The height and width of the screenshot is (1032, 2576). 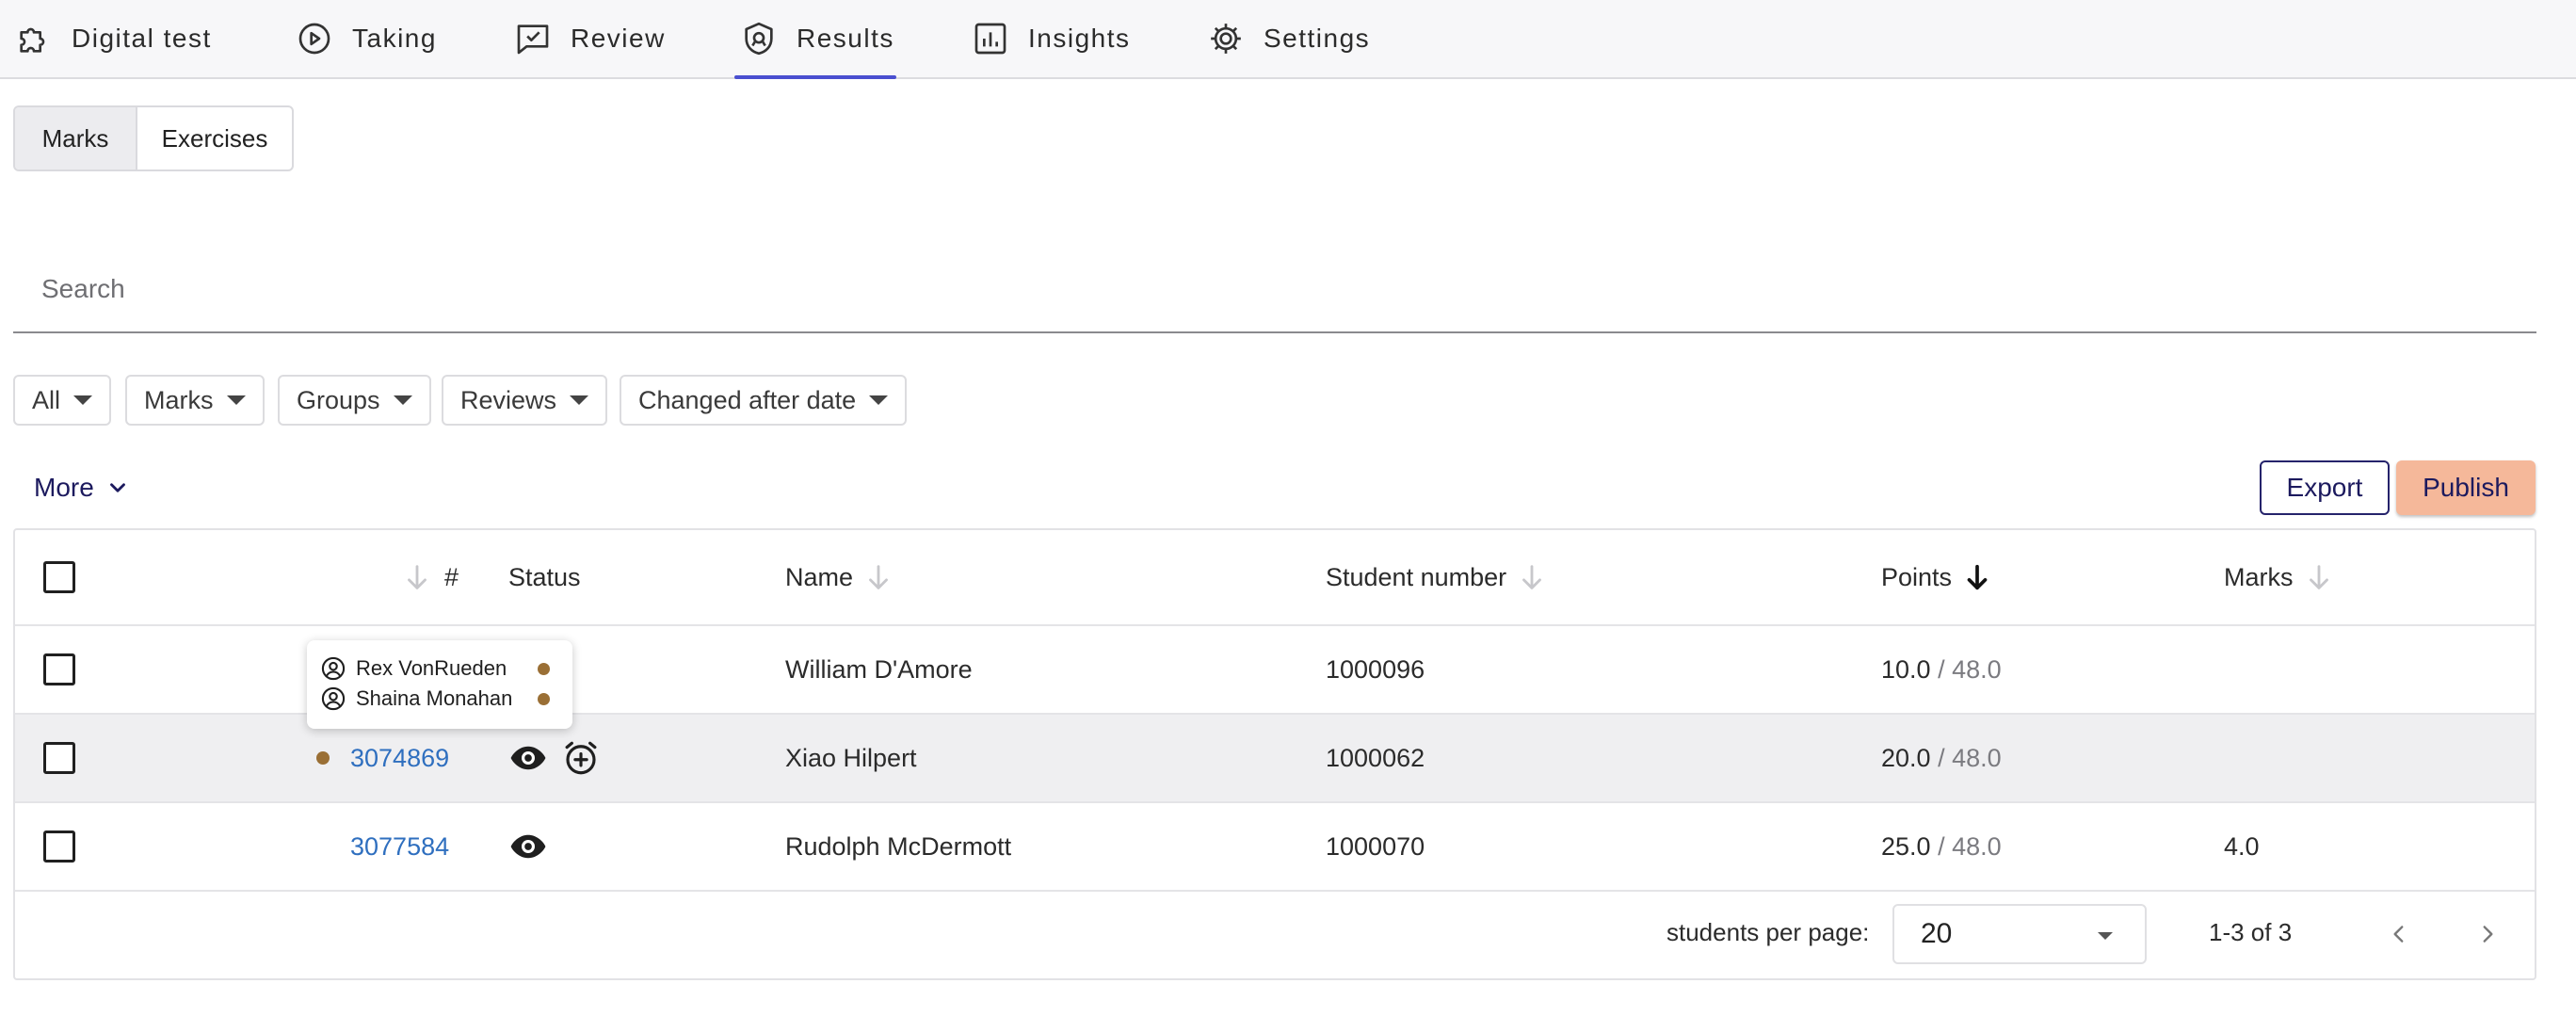 What do you see at coordinates (759, 39) in the screenshot?
I see `shield-icon` at bounding box center [759, 39].